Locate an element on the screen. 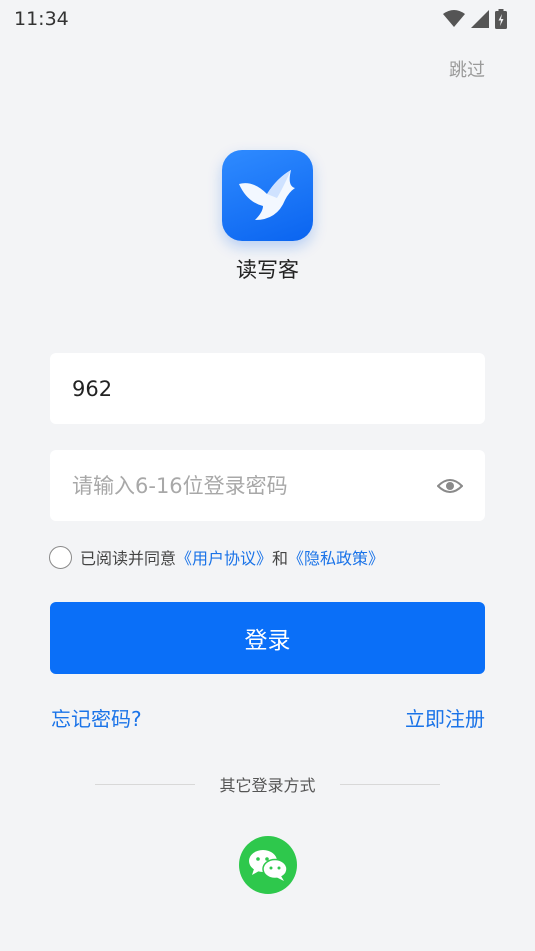 The width and height of the screenshot is (535, 951). skip-button: 跳过 is located at coordinates (467, 69).